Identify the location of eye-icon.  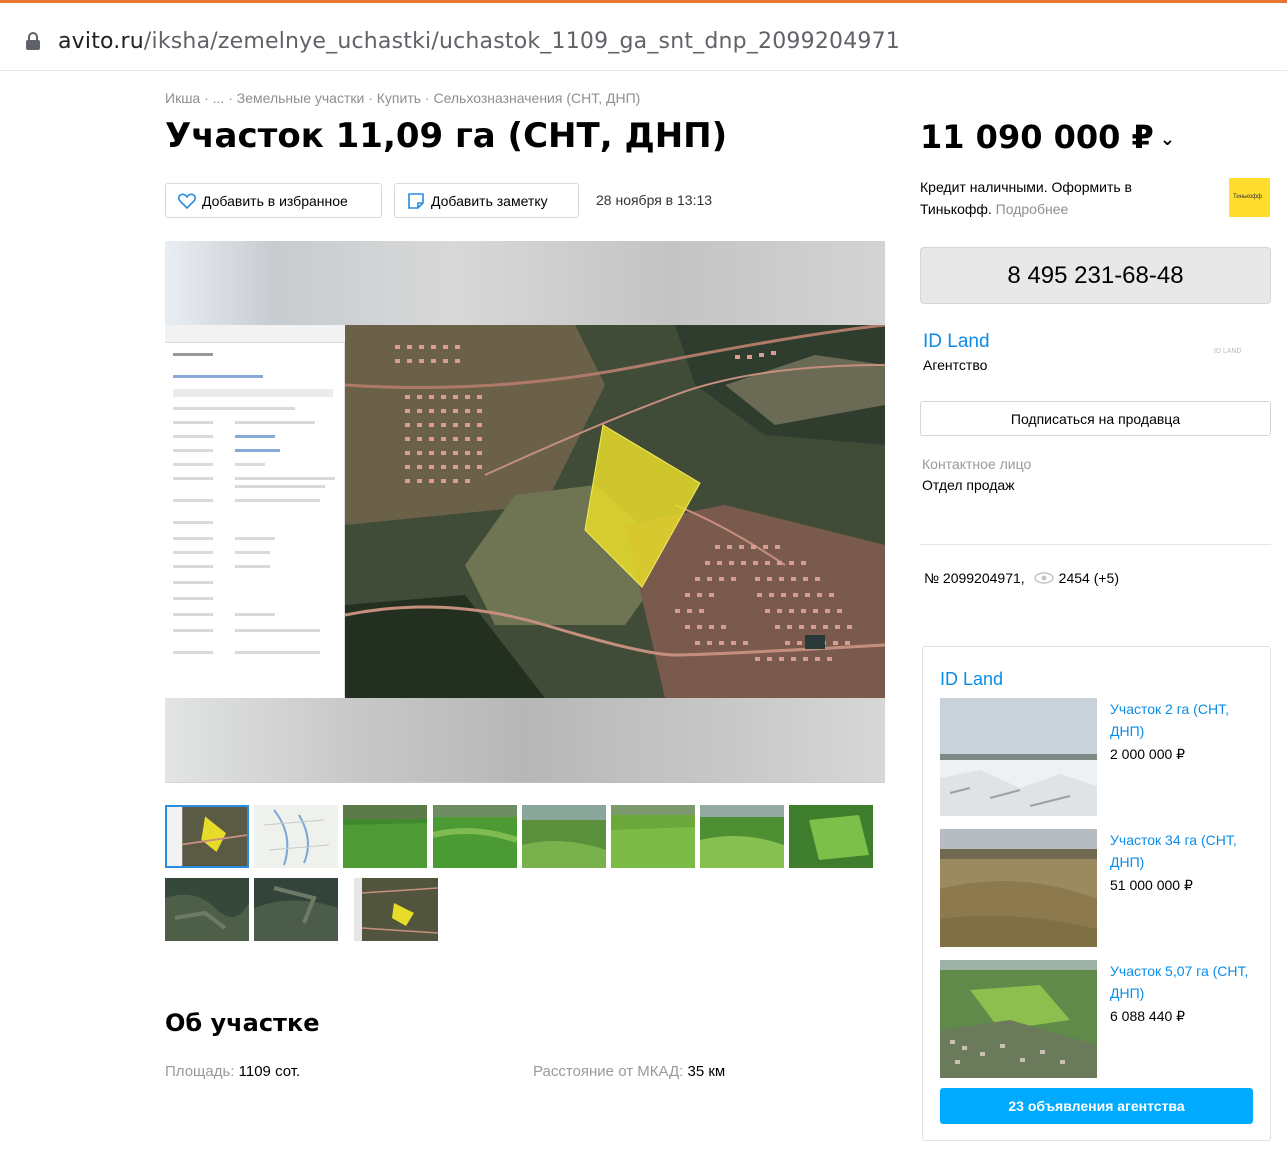
(1043, 578).